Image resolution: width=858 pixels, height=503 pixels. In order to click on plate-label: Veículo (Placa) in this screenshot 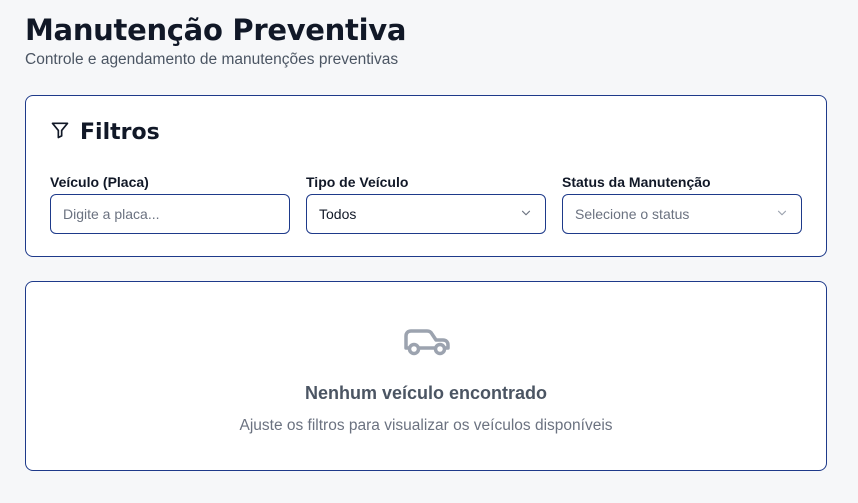, I will do `click(99, 182)`.